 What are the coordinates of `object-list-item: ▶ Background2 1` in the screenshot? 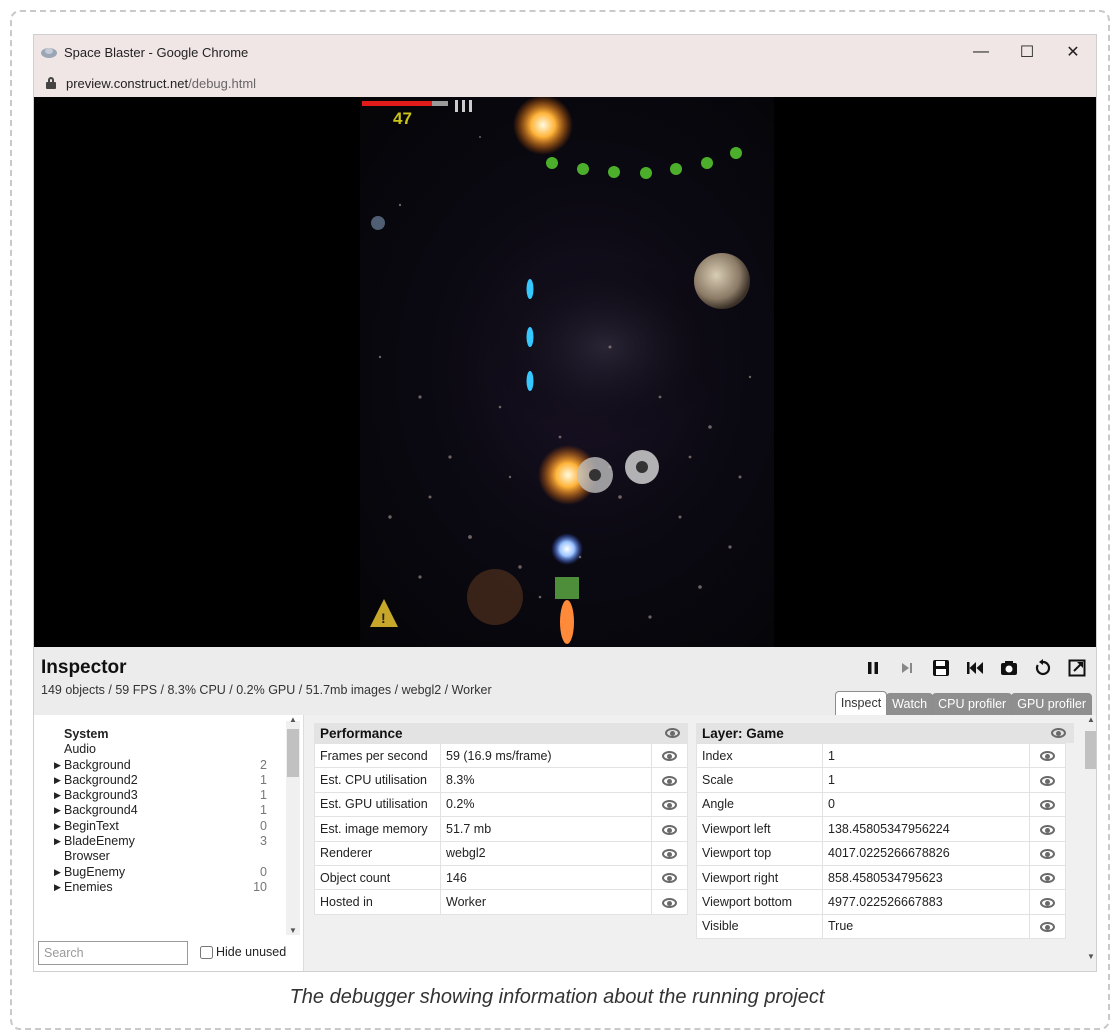 It's located at (158, 780).